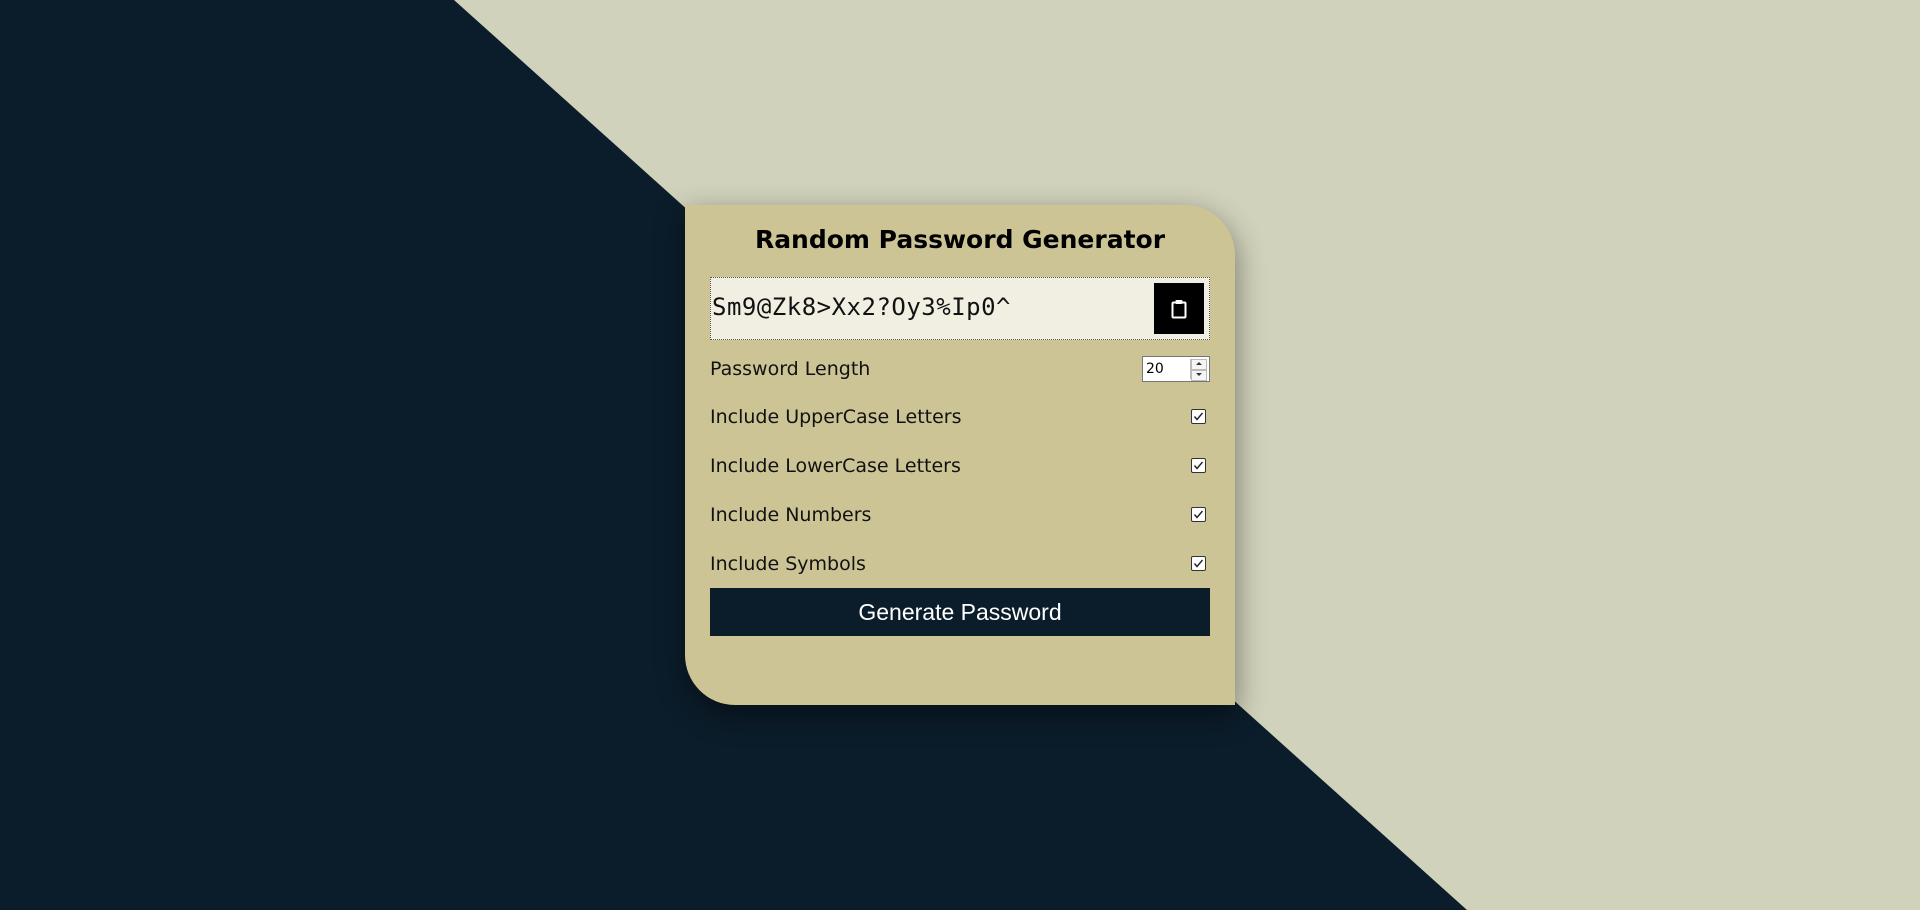 The width and height of the screenshot is (1920, 910). I want to click on numbers-checkbox, so click(1198, 514).